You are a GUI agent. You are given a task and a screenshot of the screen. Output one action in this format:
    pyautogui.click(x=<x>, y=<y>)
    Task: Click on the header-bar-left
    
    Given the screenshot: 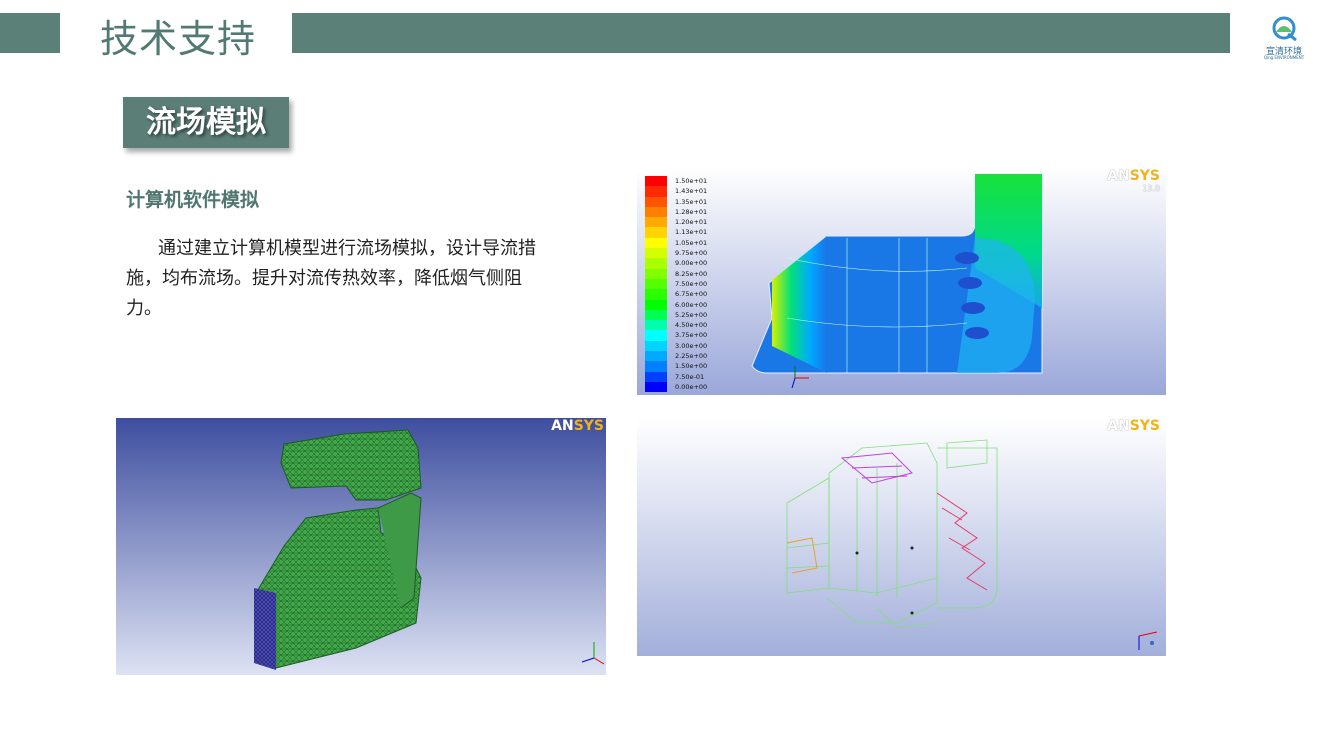 What is the action you would take?
    pyautogui.click(x=30, y=33)
    